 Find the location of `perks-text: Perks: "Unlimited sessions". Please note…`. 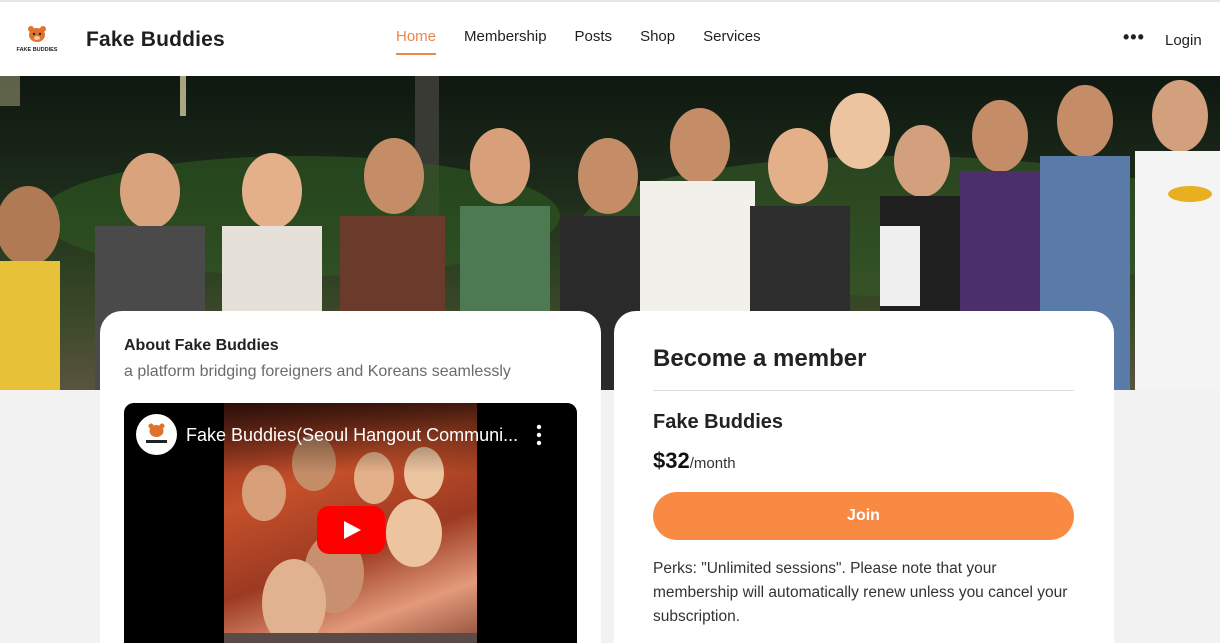

perks-text: Perks: "Unlimited sessions". Please note… is located at coordinates (860, 592).